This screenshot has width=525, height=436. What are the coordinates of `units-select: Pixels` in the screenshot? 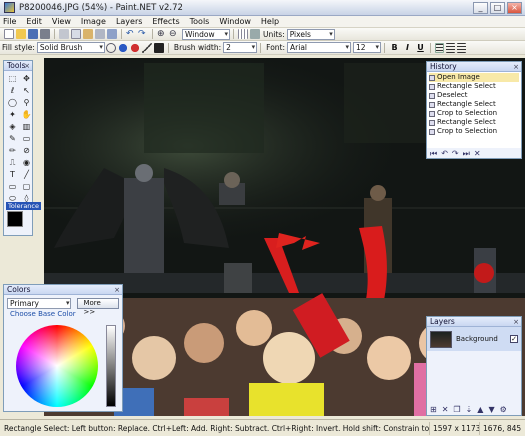 It's located at (310, 34).